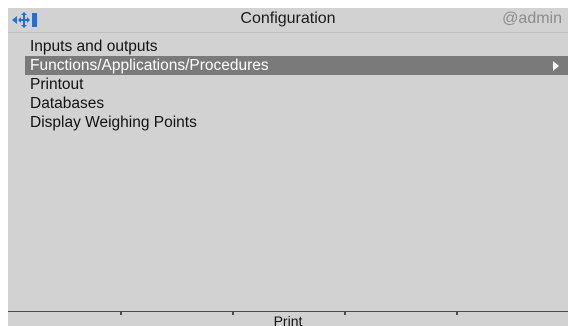  Describe the element at coordinates (113, 122) in the screenshot. I see `menu-item-label: Display Weighing Points` at that location.